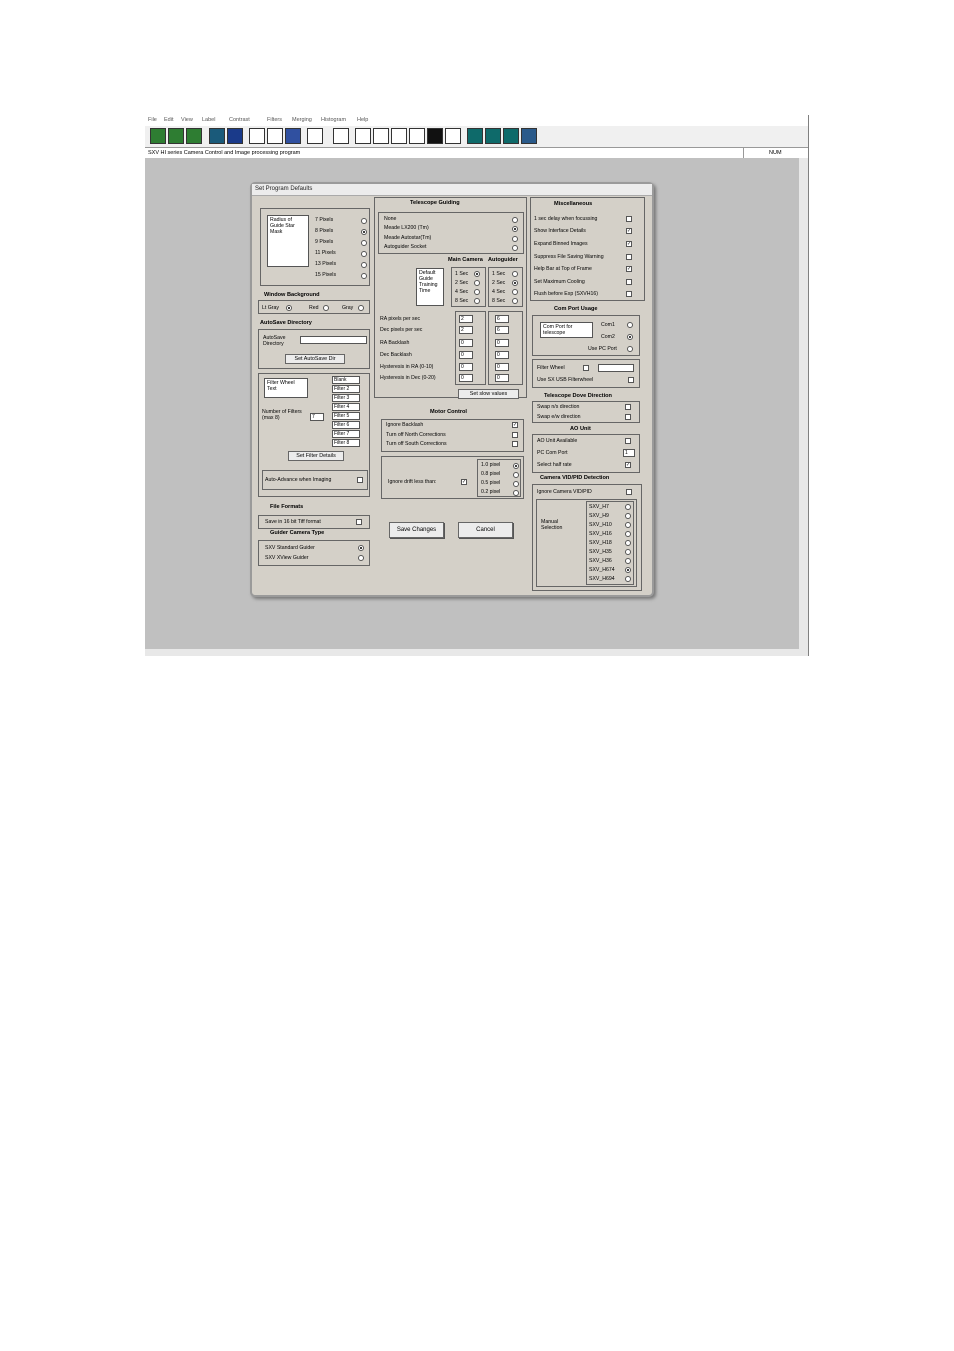 This screenshot has width=954, height=1351. I want to click on bg-gray-radio, so click(361, 308).